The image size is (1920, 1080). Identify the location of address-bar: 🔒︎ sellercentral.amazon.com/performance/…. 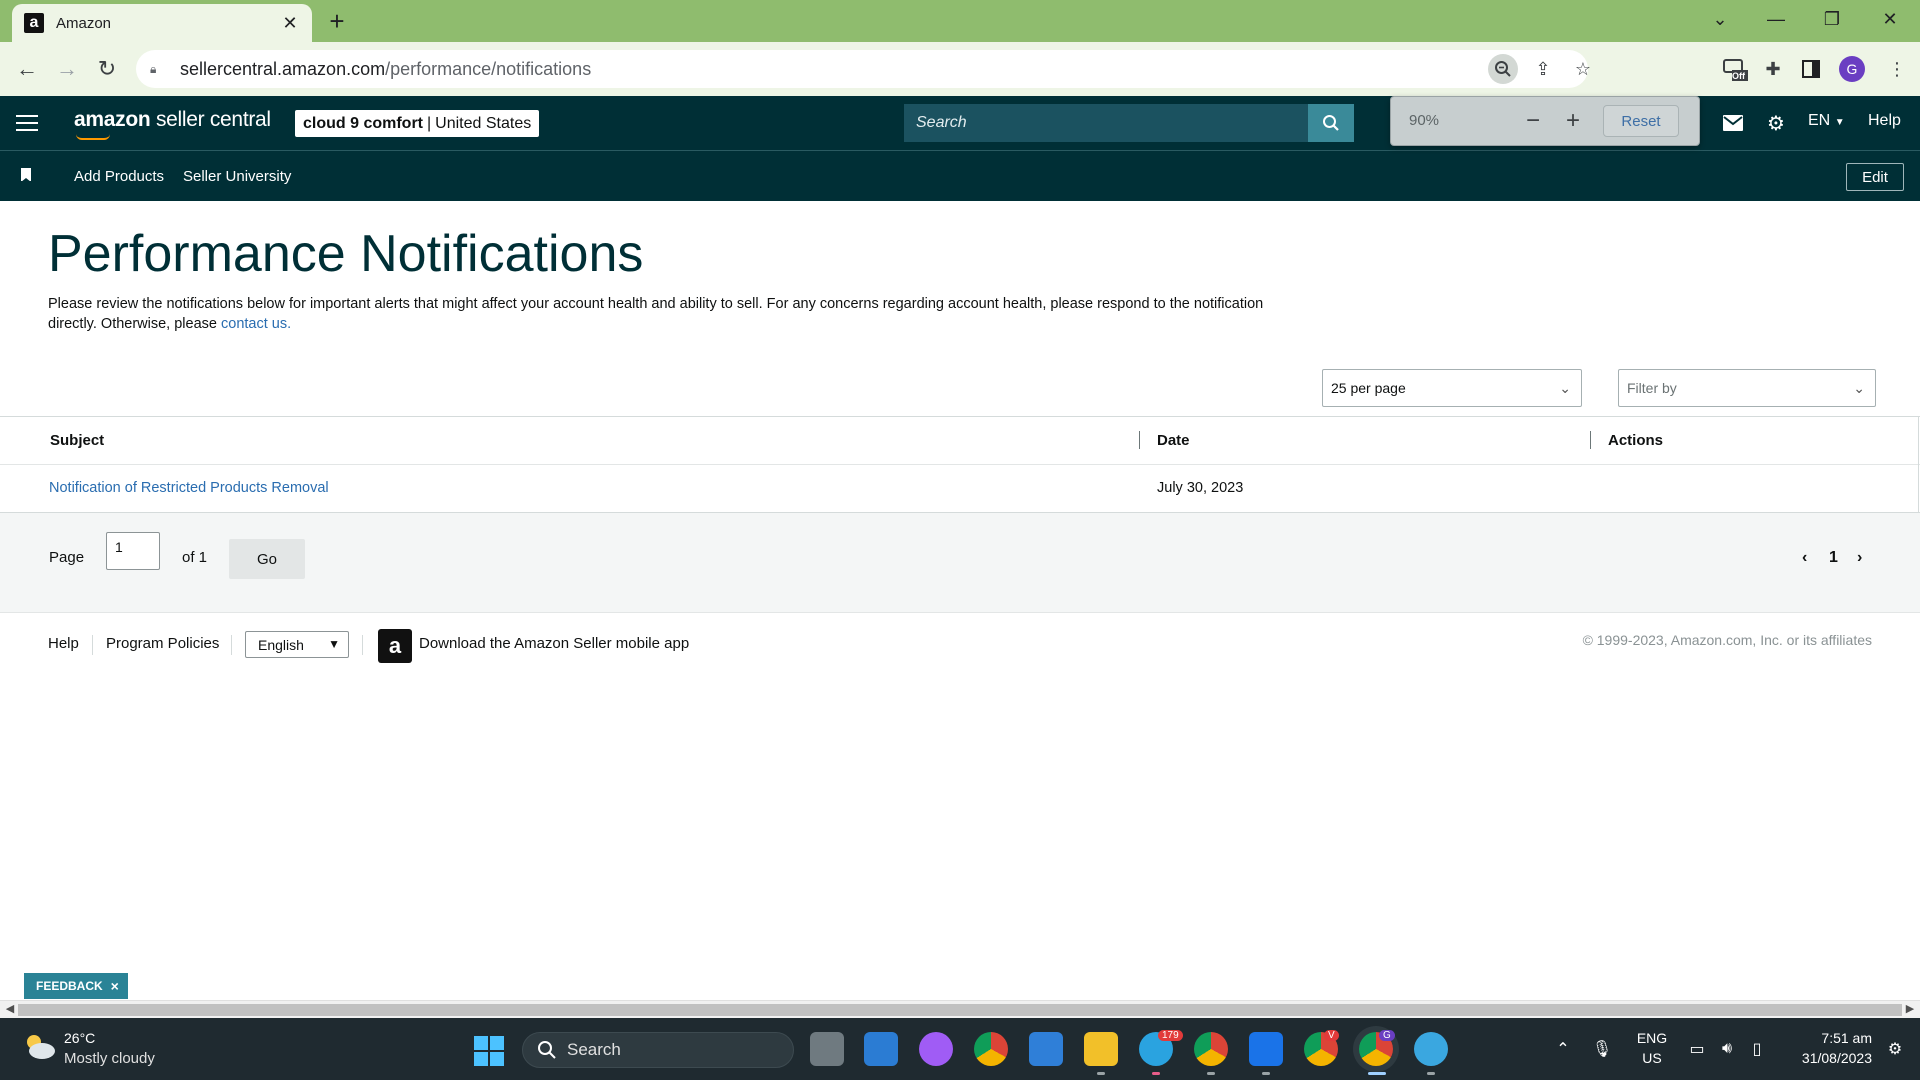
(863, 69).